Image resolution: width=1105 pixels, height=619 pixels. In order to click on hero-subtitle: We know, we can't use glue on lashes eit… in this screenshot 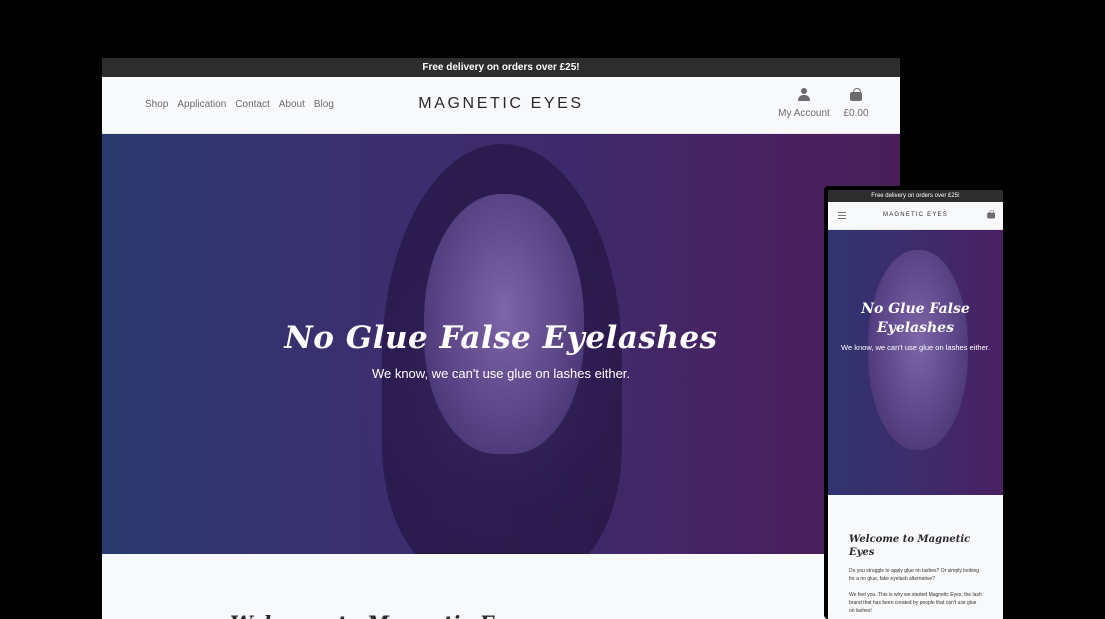, I will do `click(501, 373)`.